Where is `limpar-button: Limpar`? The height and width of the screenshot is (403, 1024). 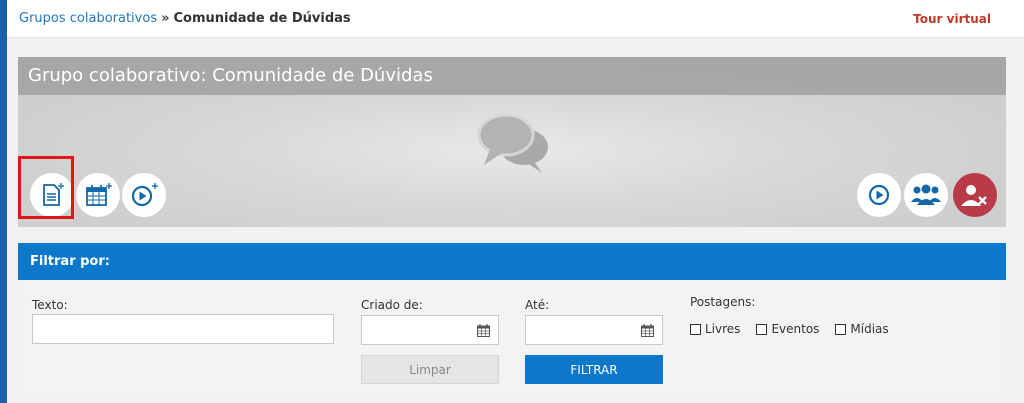 limpar-button: Limpar is located at coordinates (430, 369).